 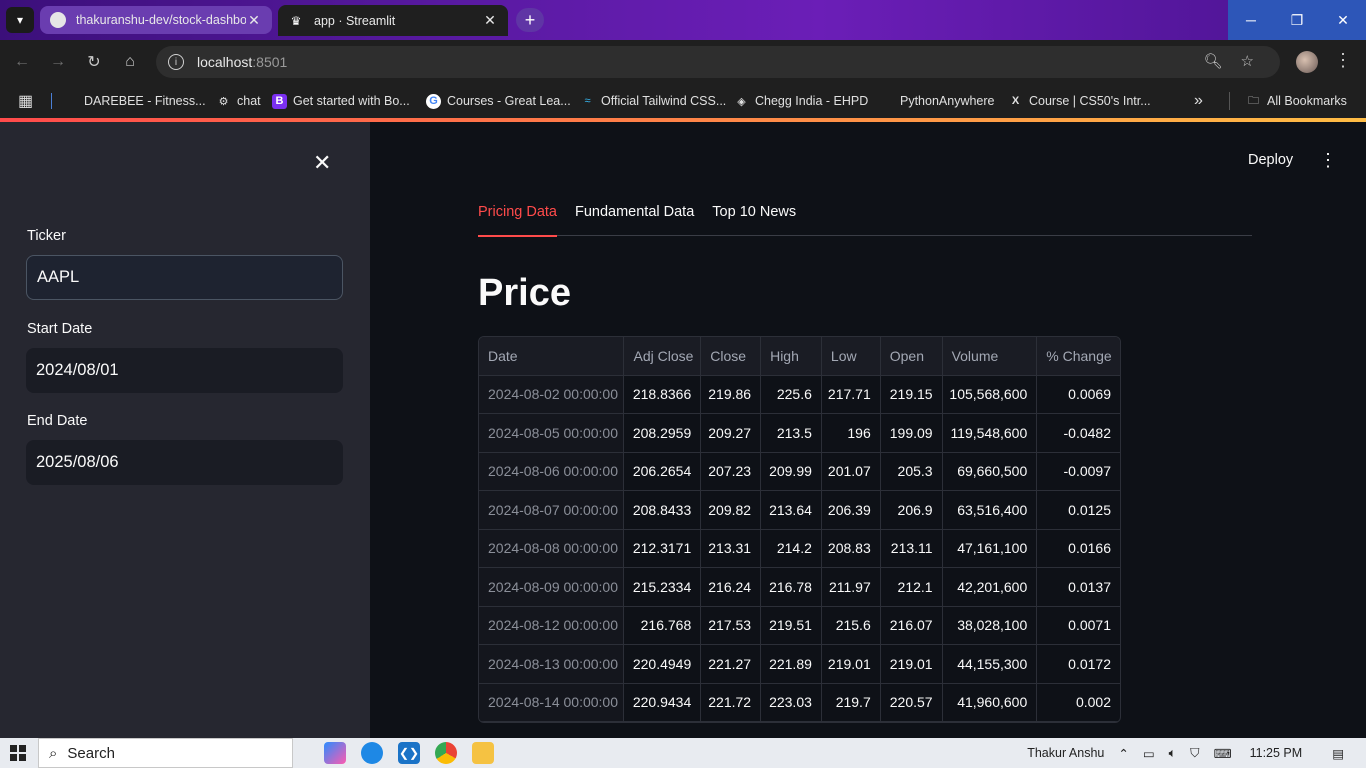 What do you see at coordinates (1078, 433) in the screenshot?
I see `table-cell: -0.0482` at bounding box center [1078, 433].